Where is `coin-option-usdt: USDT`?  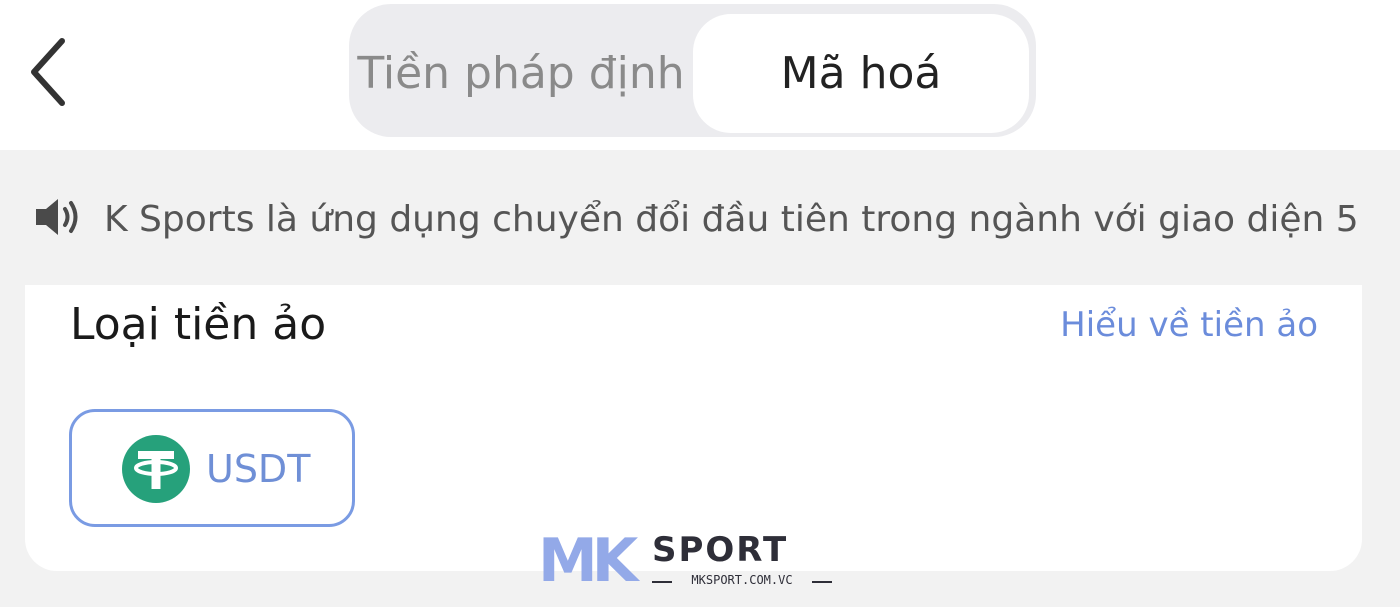 coin-option-usdt: USDT is located at coordinates (212, 468).